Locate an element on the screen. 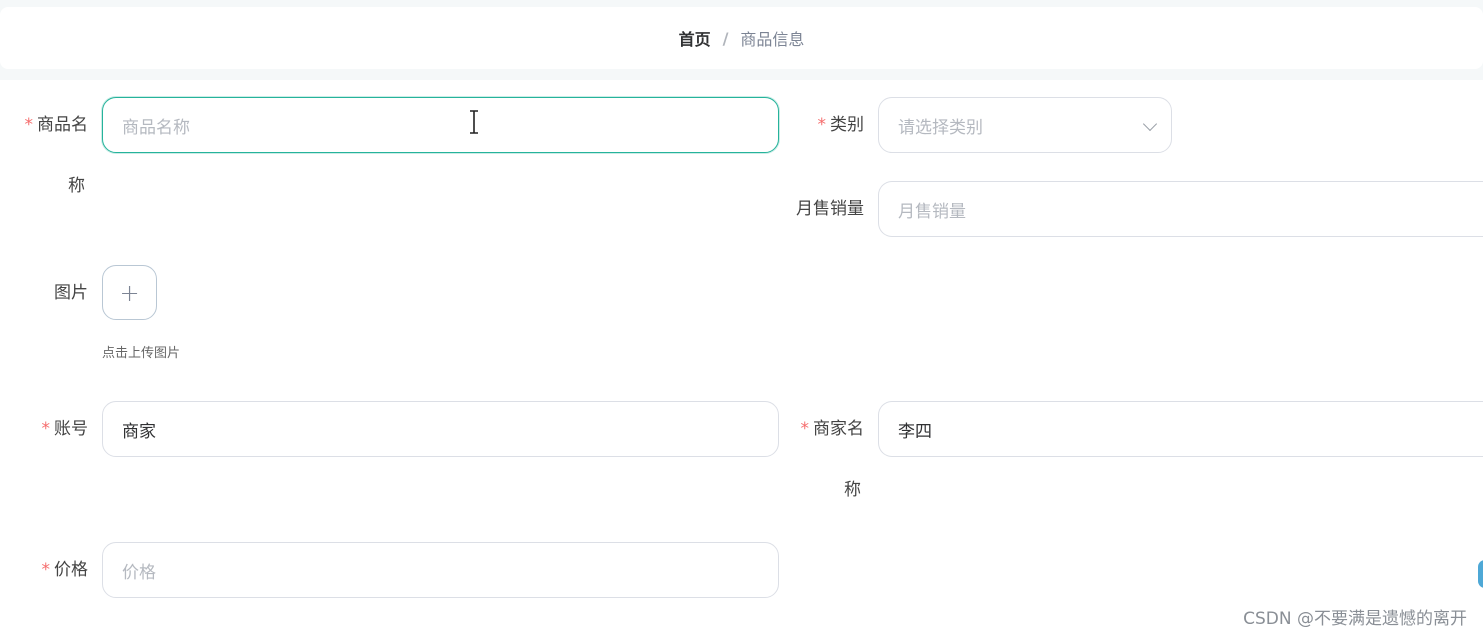  breadcrumb-home: 首页 is located at coordinates (695, 38).